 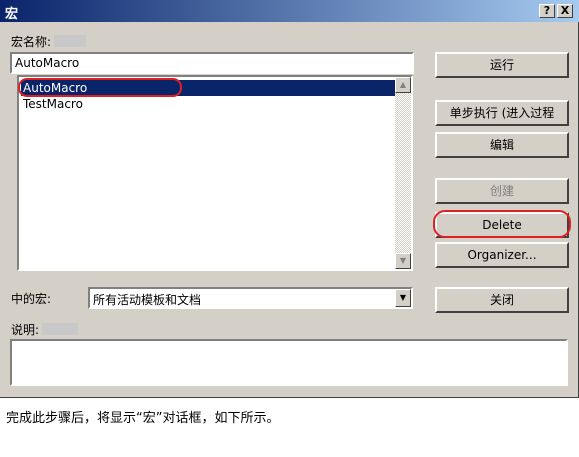 What do you see at coordinates (25, 330) in the screenshot?
I see `description-label: 说明:` at bounding box center [25, 330].